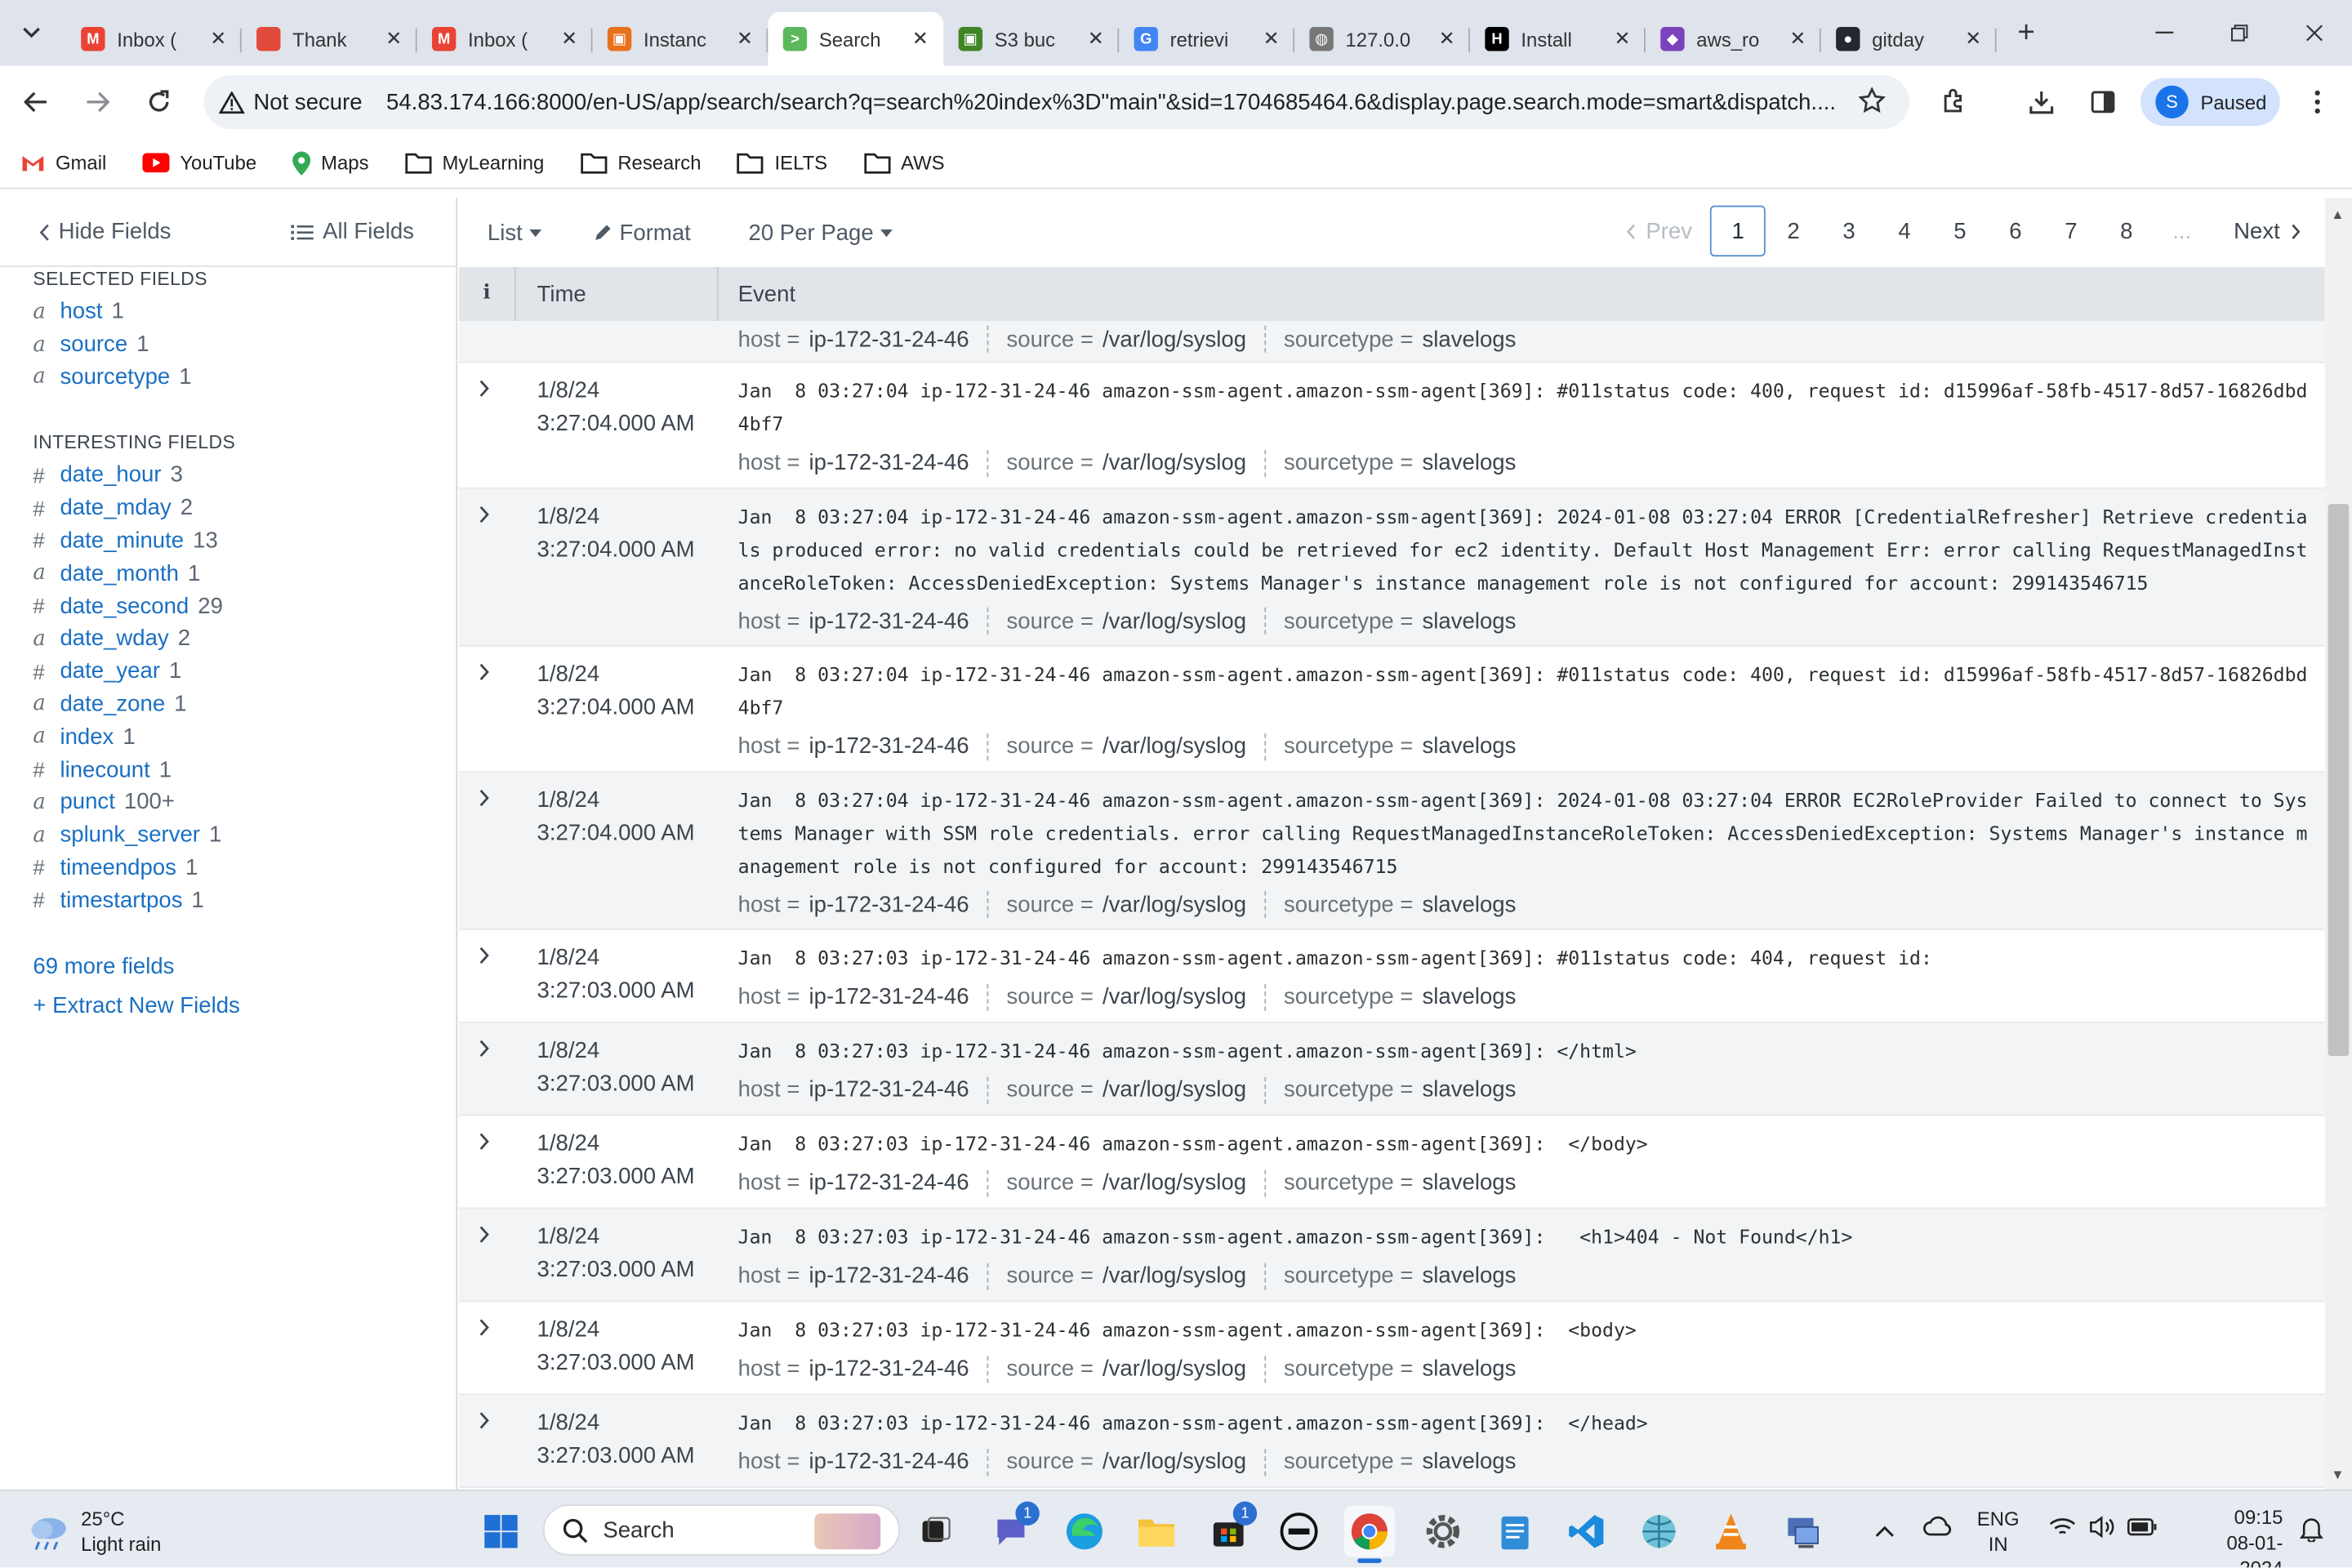 The image size is (2352, 1568). Describe the element at coordinates (225, 900) in the screenshot. I see `field-timestartpos: # timestartpos 1` at that location.